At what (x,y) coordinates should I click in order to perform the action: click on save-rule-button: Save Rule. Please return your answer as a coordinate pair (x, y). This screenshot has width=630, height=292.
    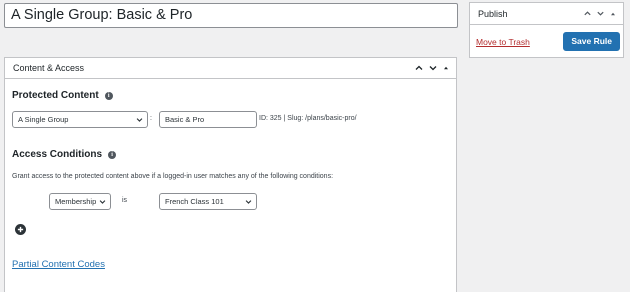
    Looking at the image, I should click on (591, 41).